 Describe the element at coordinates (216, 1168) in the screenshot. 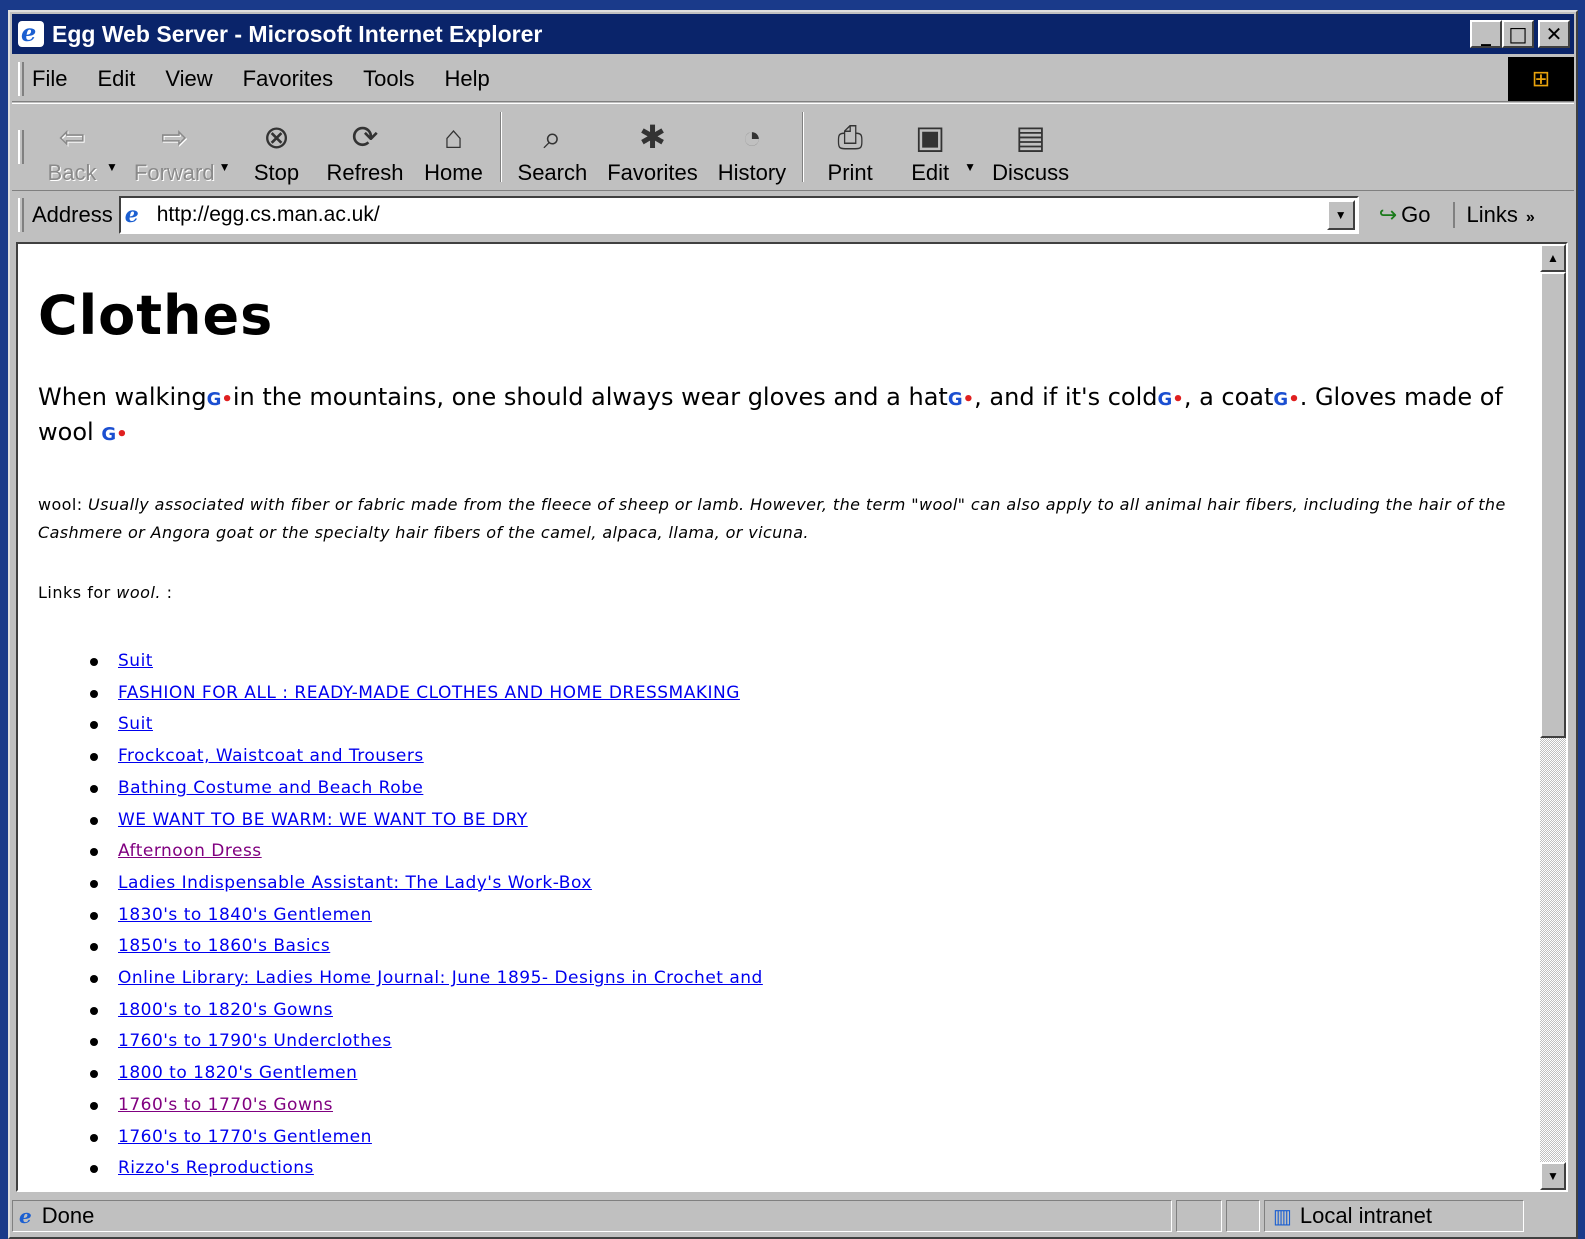

I see `result-link: Rizzo's Reproductions` at that location.